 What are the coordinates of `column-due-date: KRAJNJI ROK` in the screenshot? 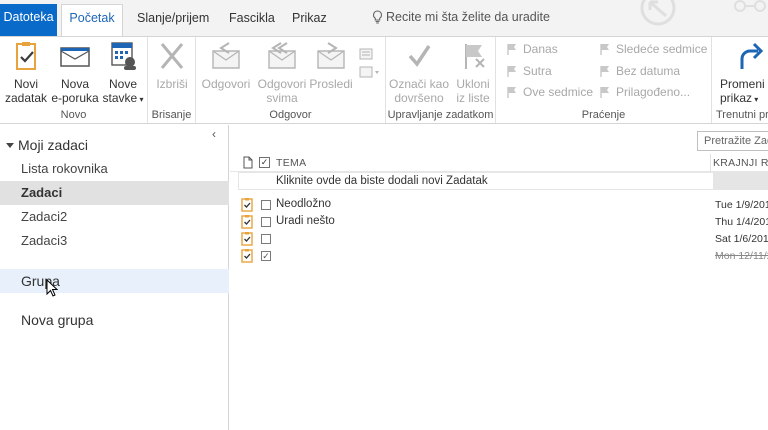 It's located at (740, 163).